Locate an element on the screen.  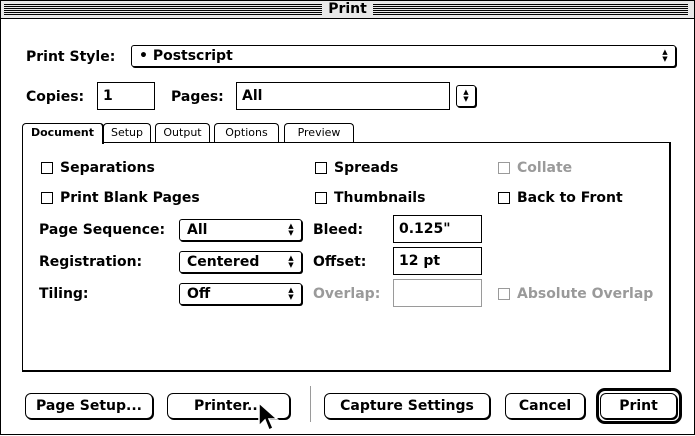
bleed-field: 0.125" is located at coordinates (437, 229).